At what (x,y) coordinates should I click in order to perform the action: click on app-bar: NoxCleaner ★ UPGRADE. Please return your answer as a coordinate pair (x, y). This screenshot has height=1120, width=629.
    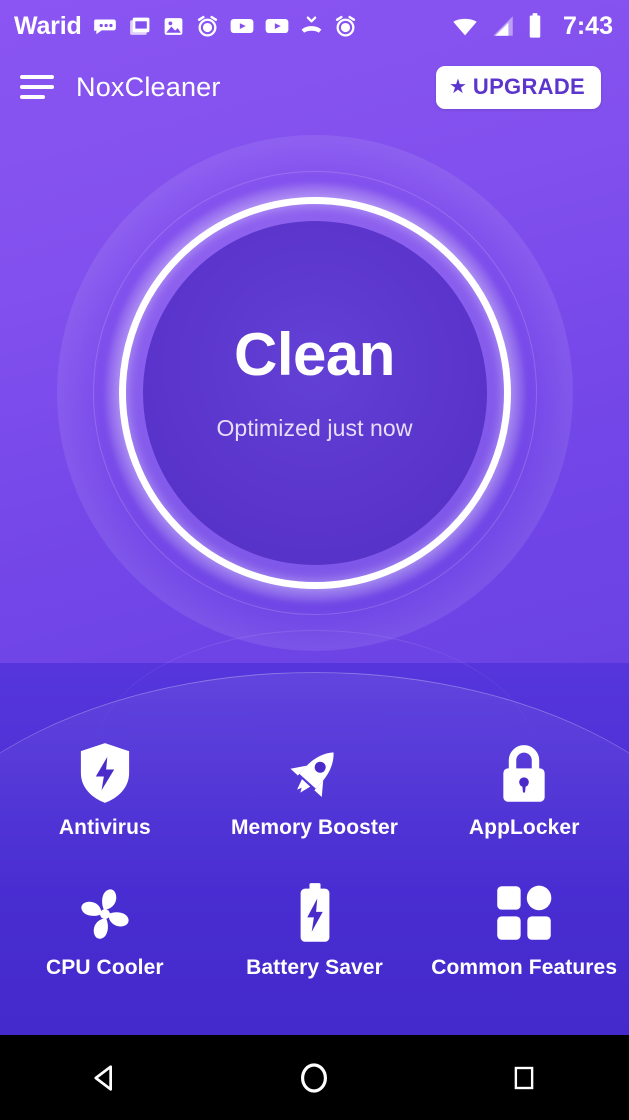
    Looking at the image, I should click on (314, 87).